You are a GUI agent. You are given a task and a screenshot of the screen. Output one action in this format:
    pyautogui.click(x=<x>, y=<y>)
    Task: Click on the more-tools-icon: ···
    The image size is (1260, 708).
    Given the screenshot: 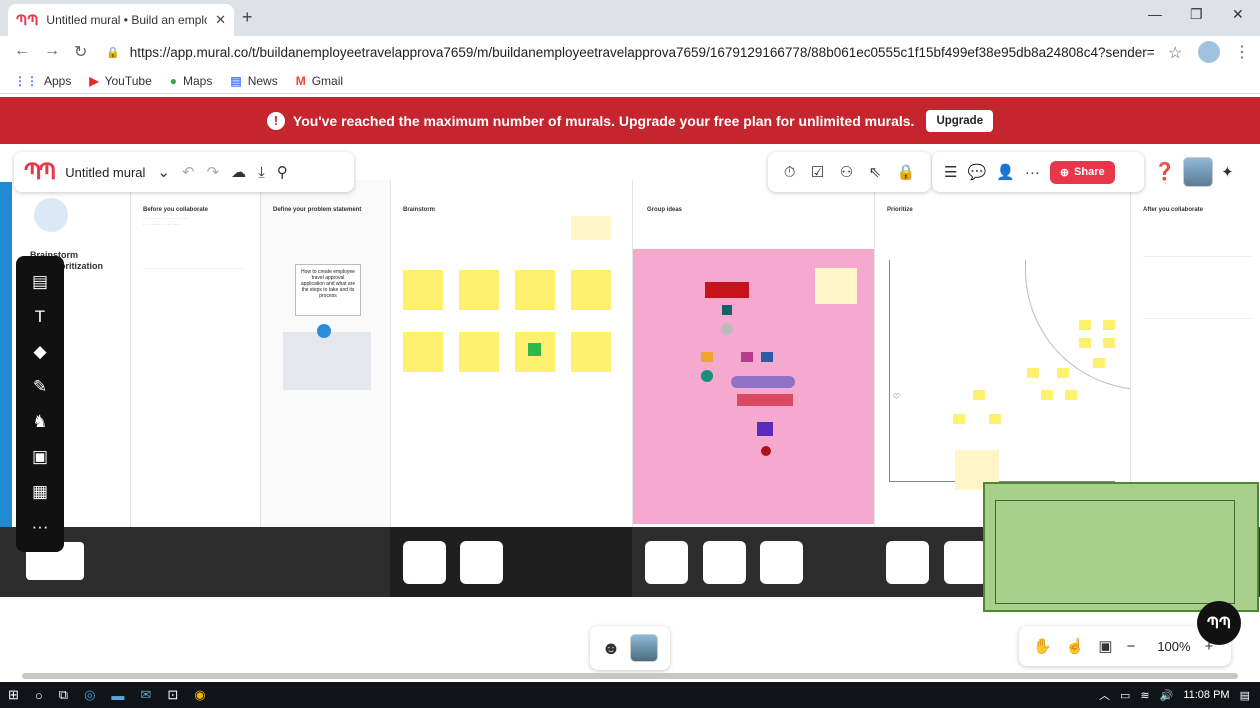 What is the action you would take?
    pyautogui.click(x=40, y=527)
    